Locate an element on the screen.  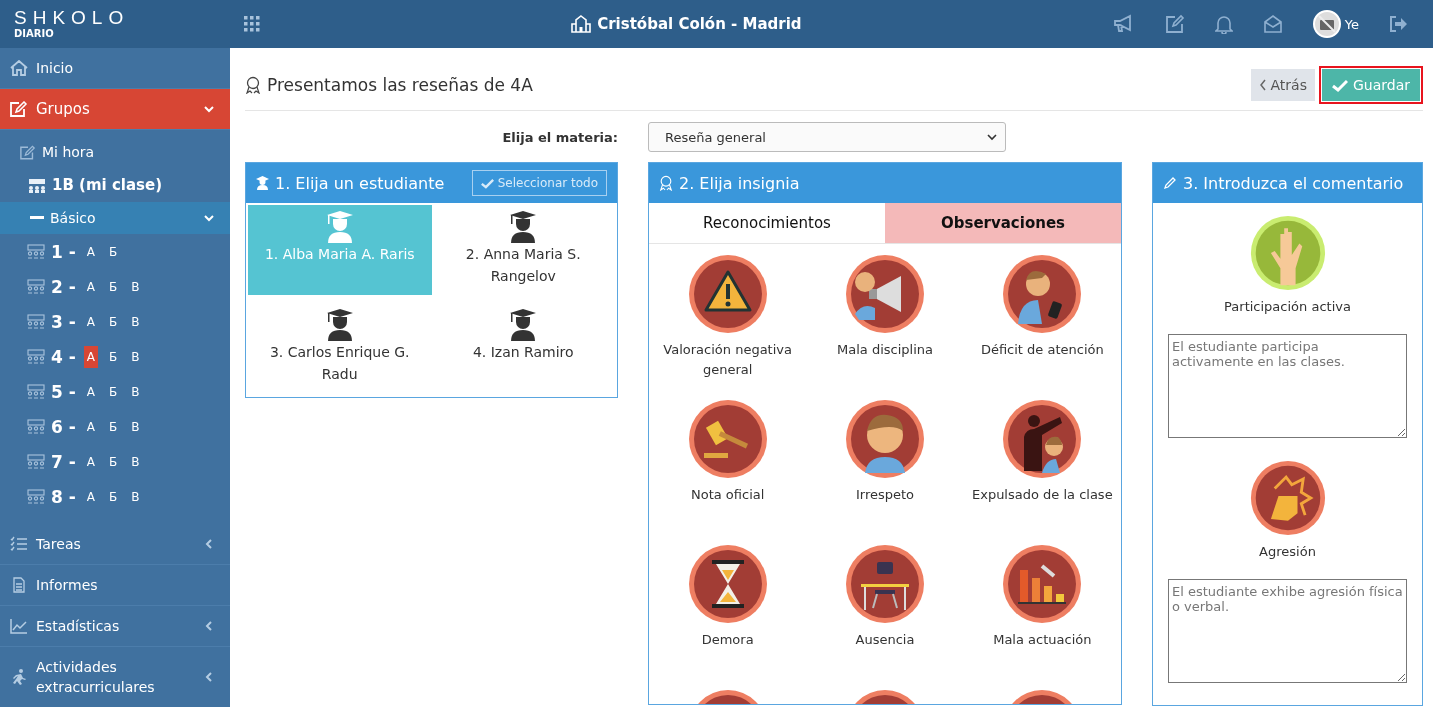
figures-badge-icon is located at coordinates (1042, 439).